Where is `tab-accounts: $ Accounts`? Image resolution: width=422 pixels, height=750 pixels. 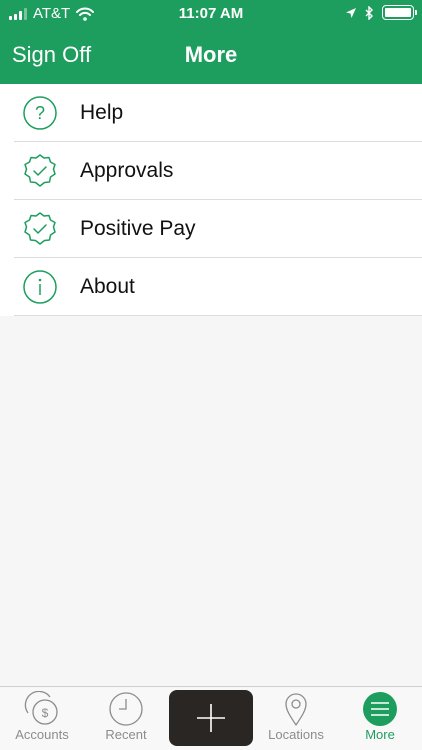 tab-accounts: $ Accounts is located at coordinates (42, 718).